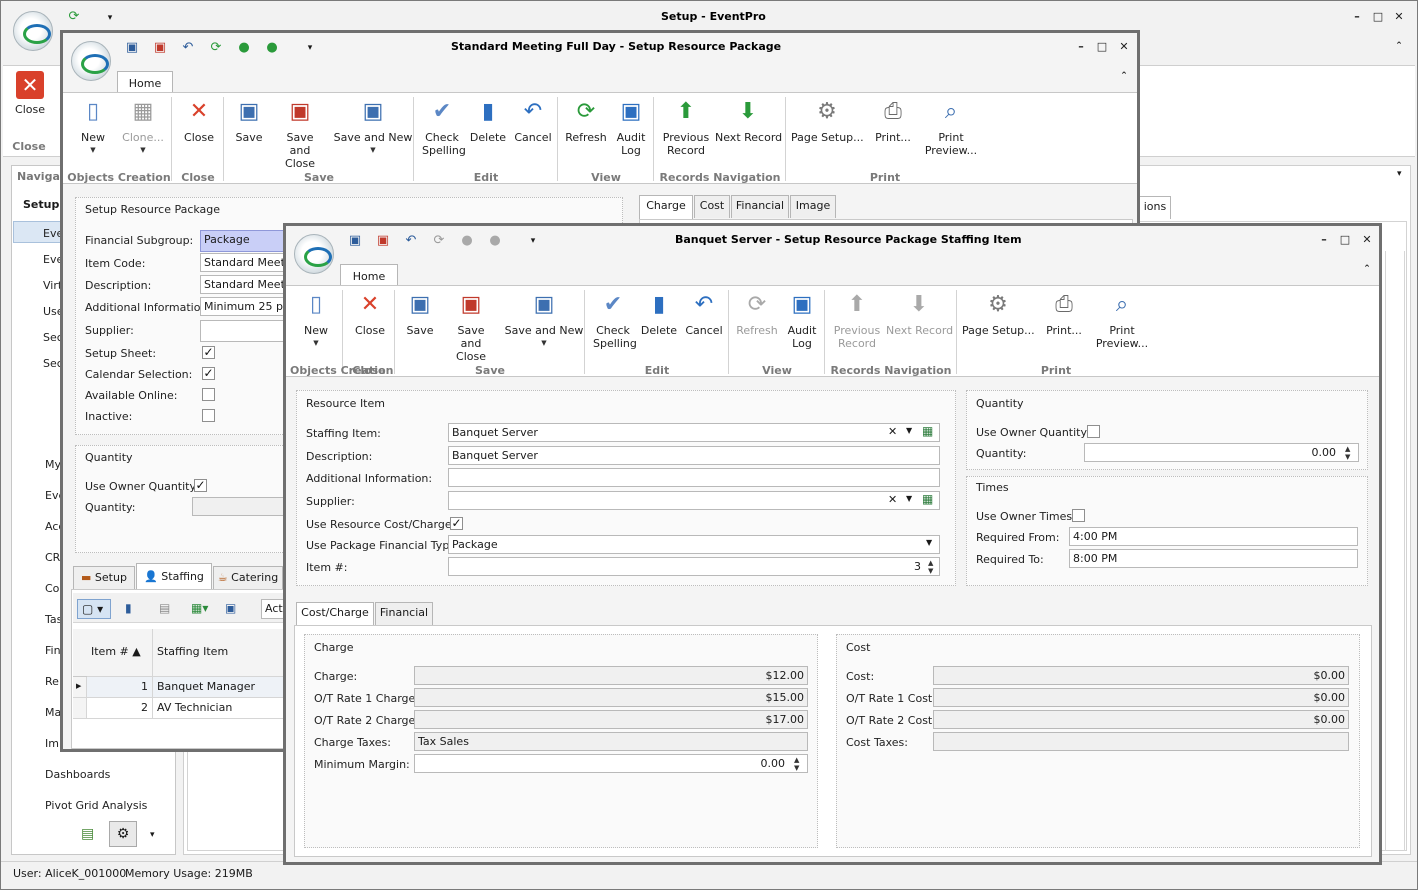 This screenshot has width=1418, height=890. What do you see at coordinates (930, 567) in the screenshot?
I see `staff-item-num-spinner-icon: ▲ ▼` at bounding box center [930, 567].